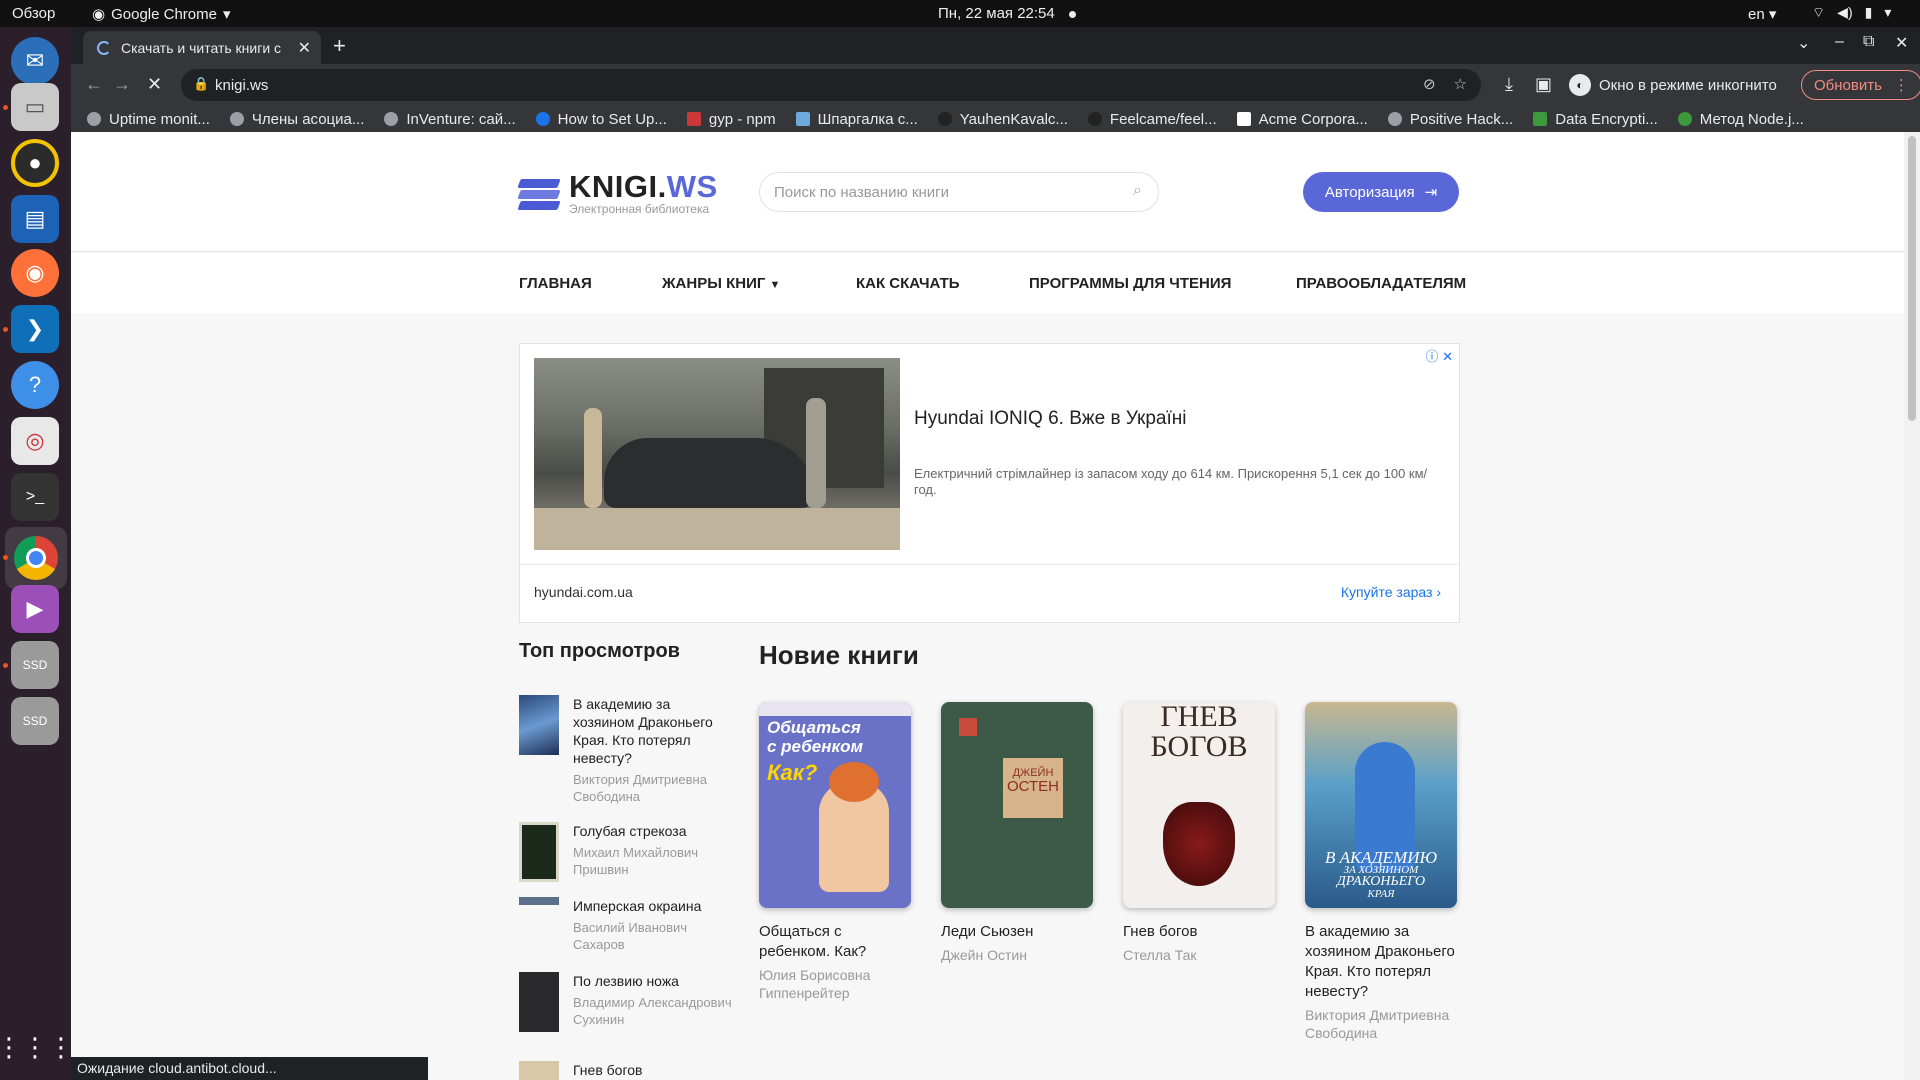  What do you see at coordinates (1901, 43) in the screenshot?
I see `close-window-icon: ✕` at bounding box center [1901, 43].